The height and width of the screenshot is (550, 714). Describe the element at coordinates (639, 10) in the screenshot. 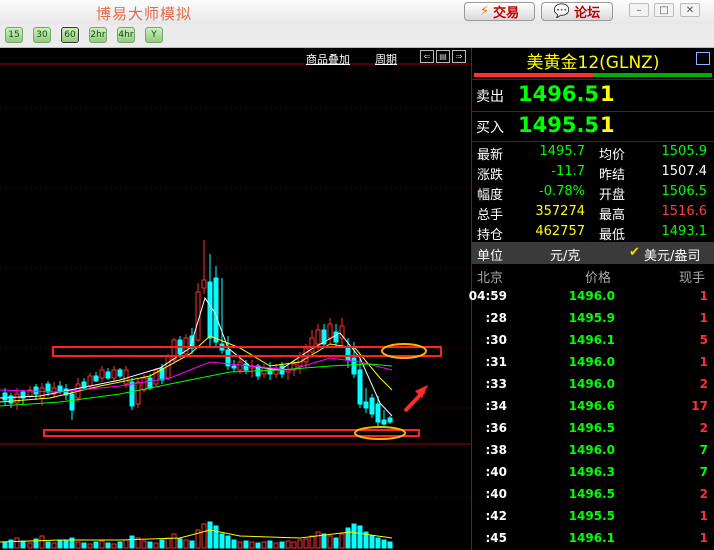

I see `minimize-button: –` at that location.